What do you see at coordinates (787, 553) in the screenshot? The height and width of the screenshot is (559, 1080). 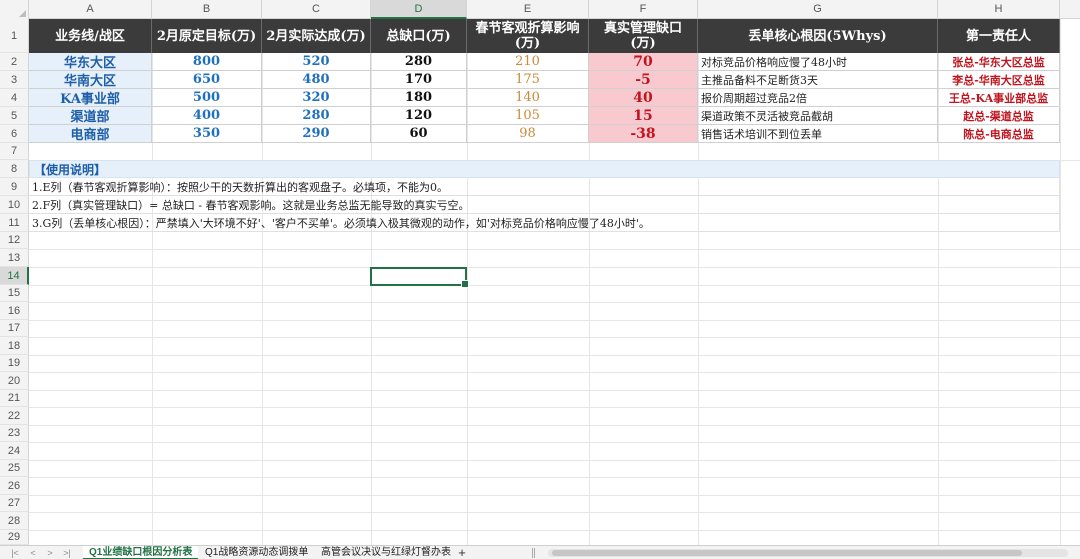 I see `horizontal-scrollbar-thumb` at bounding box center [787, 553].